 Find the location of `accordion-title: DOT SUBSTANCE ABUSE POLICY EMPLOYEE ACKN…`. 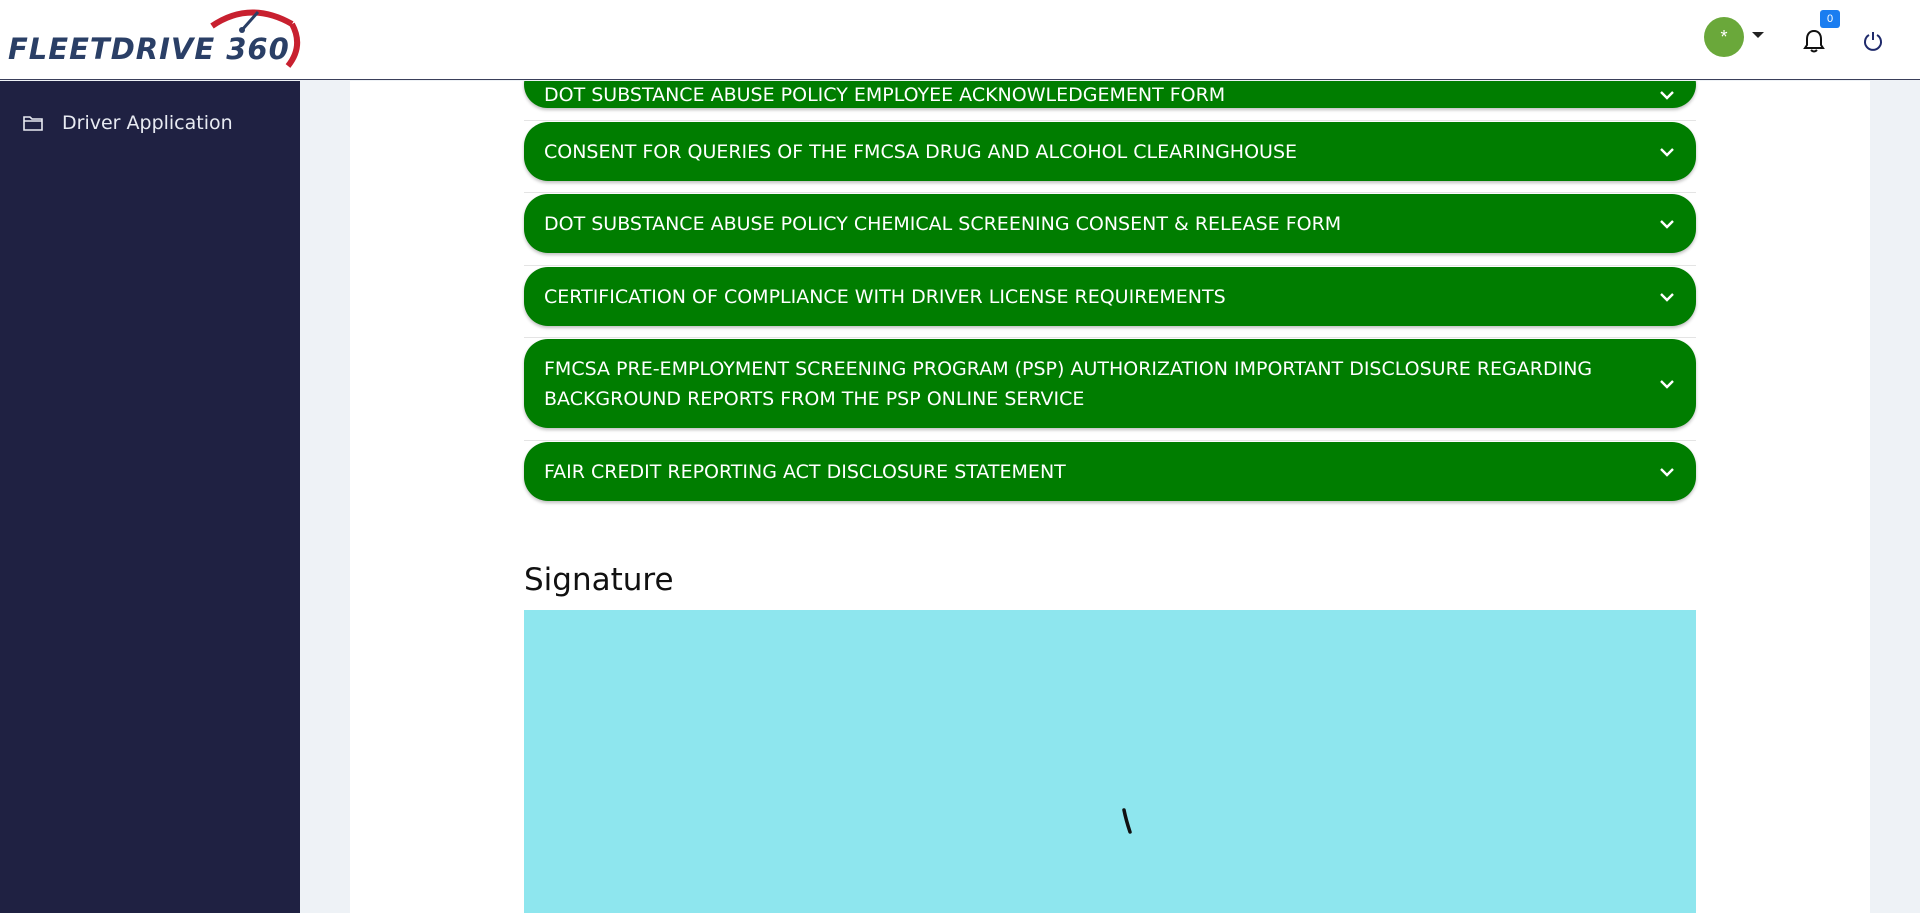

accordion-title: DOT SUBSTANCE ABUSE POLICY EMPLOYEE ACKN… is located at coordinates (885, 94).